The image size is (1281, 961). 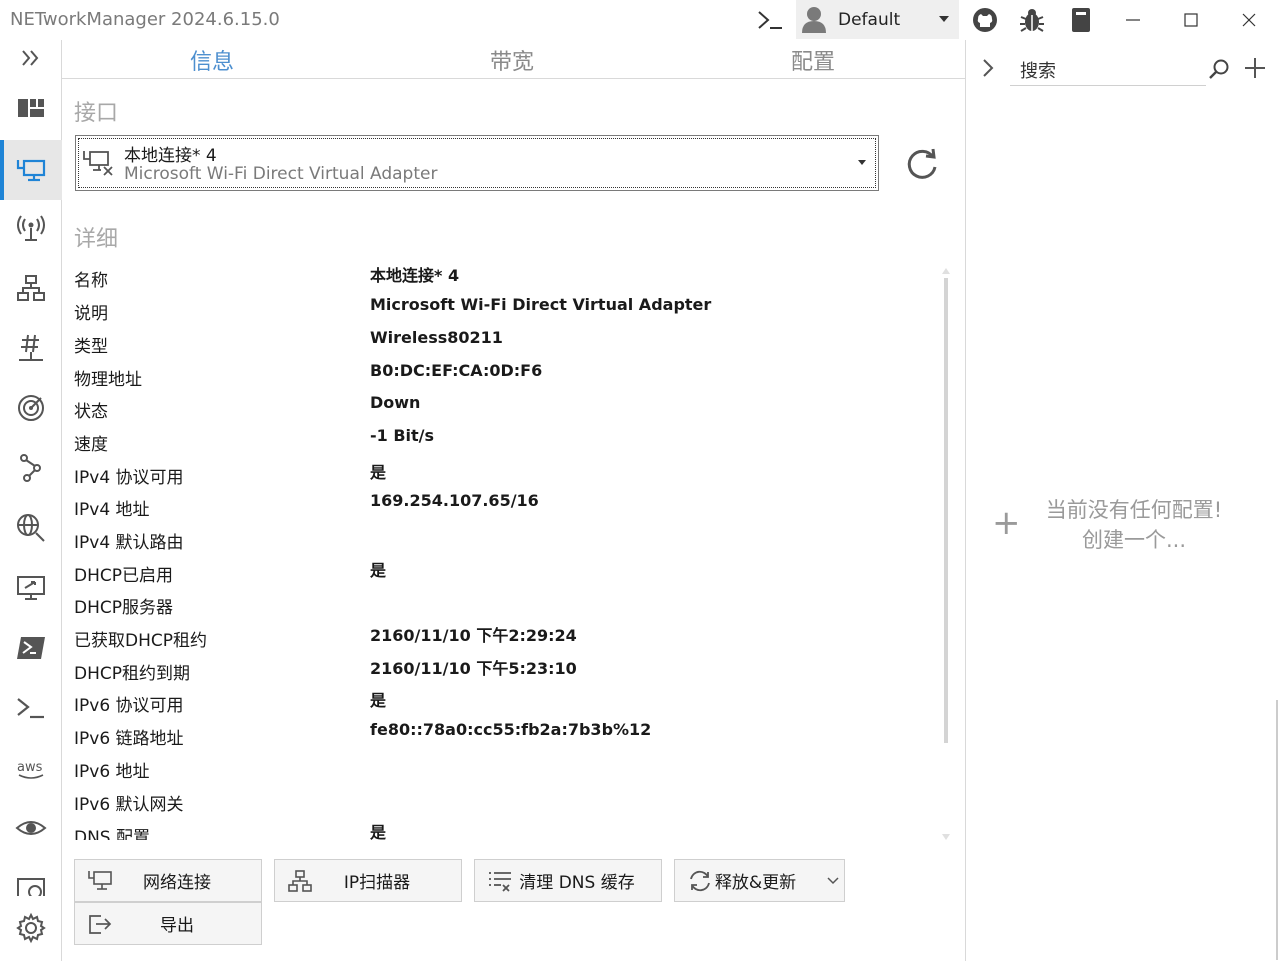 I want to click on detail-row: DHCP服务器, so click(x=504, y=605).